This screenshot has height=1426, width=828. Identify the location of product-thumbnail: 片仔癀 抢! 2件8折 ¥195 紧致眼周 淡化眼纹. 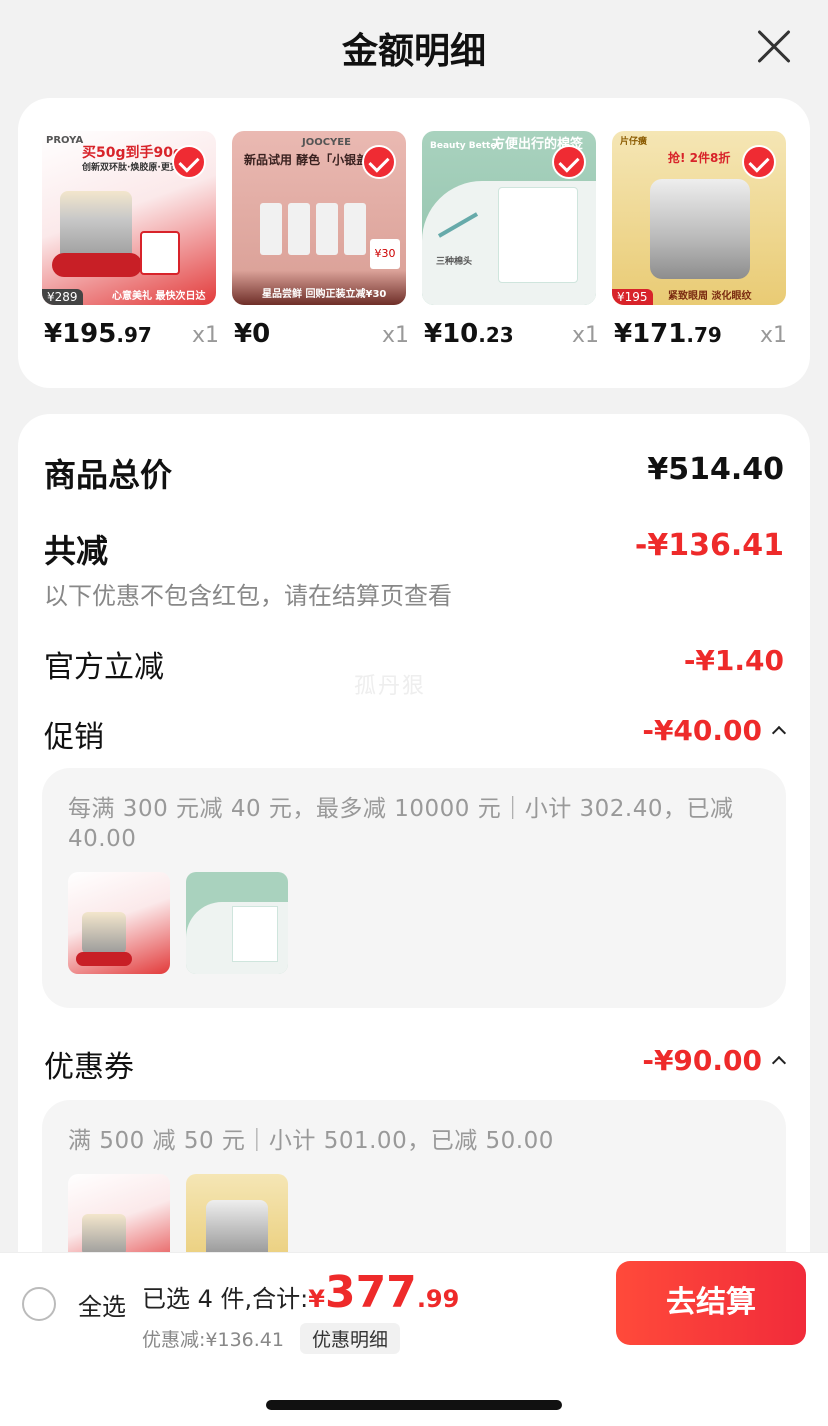
(699, 218).